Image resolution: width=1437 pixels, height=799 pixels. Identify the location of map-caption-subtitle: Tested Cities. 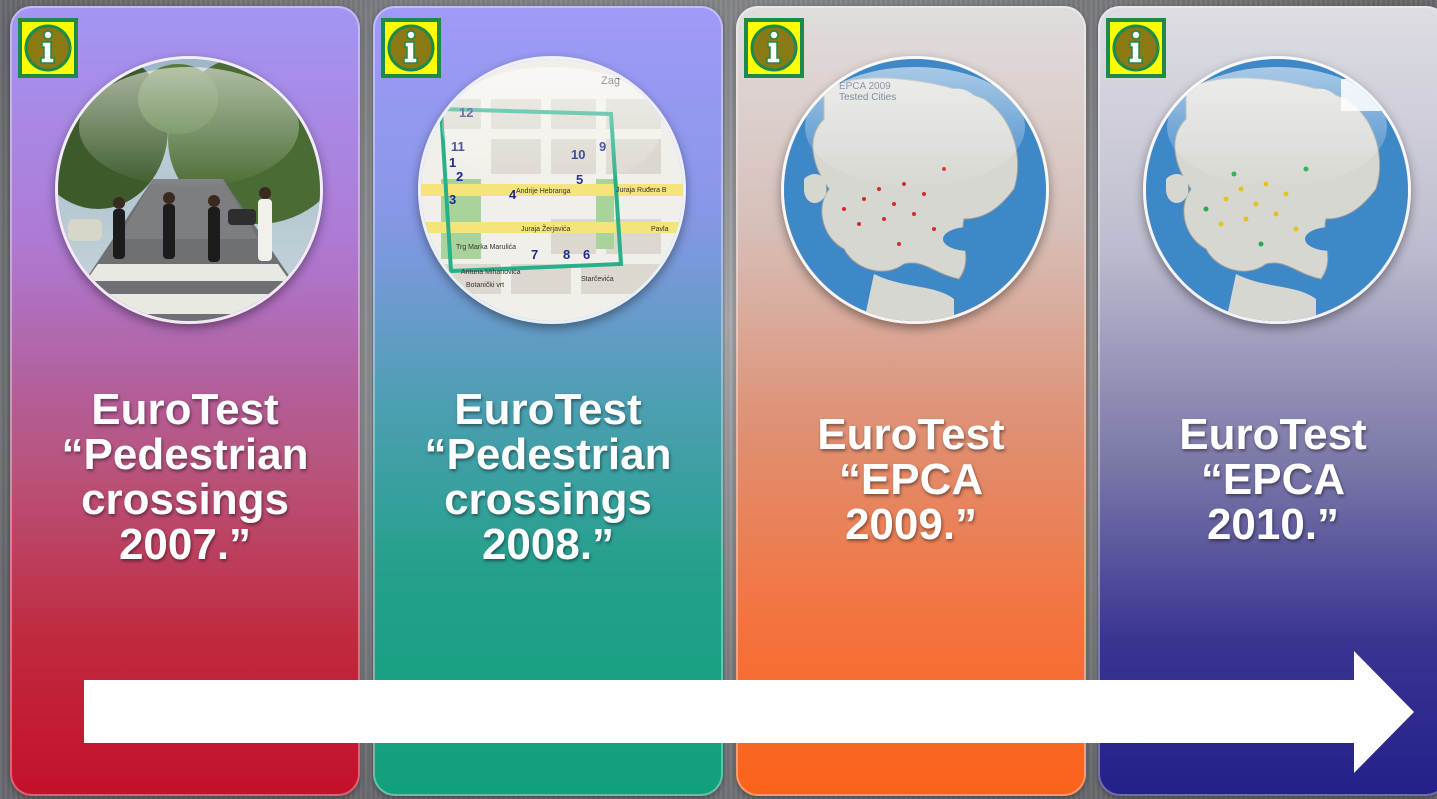
(867, 97).